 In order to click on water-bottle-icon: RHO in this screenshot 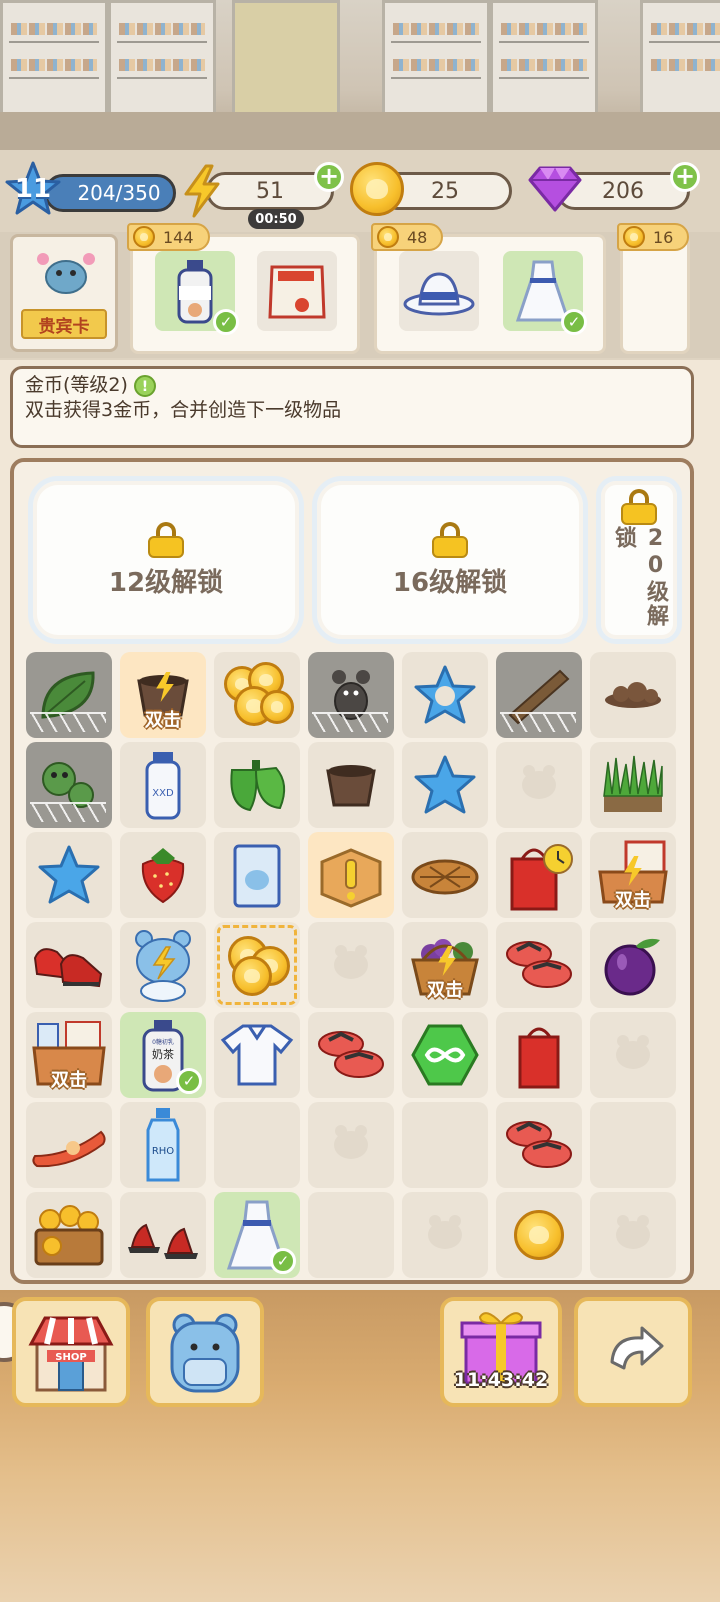, I will do `click(163, 1145)`.